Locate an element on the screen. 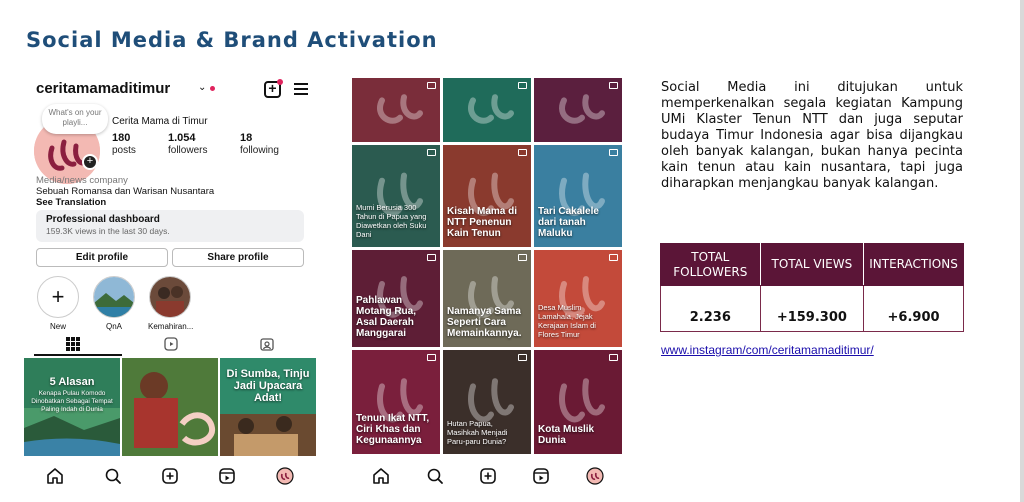 This screenshot has height=502, width=1024. post-caption: 5 Alasan is located at coordinates (72, 382).